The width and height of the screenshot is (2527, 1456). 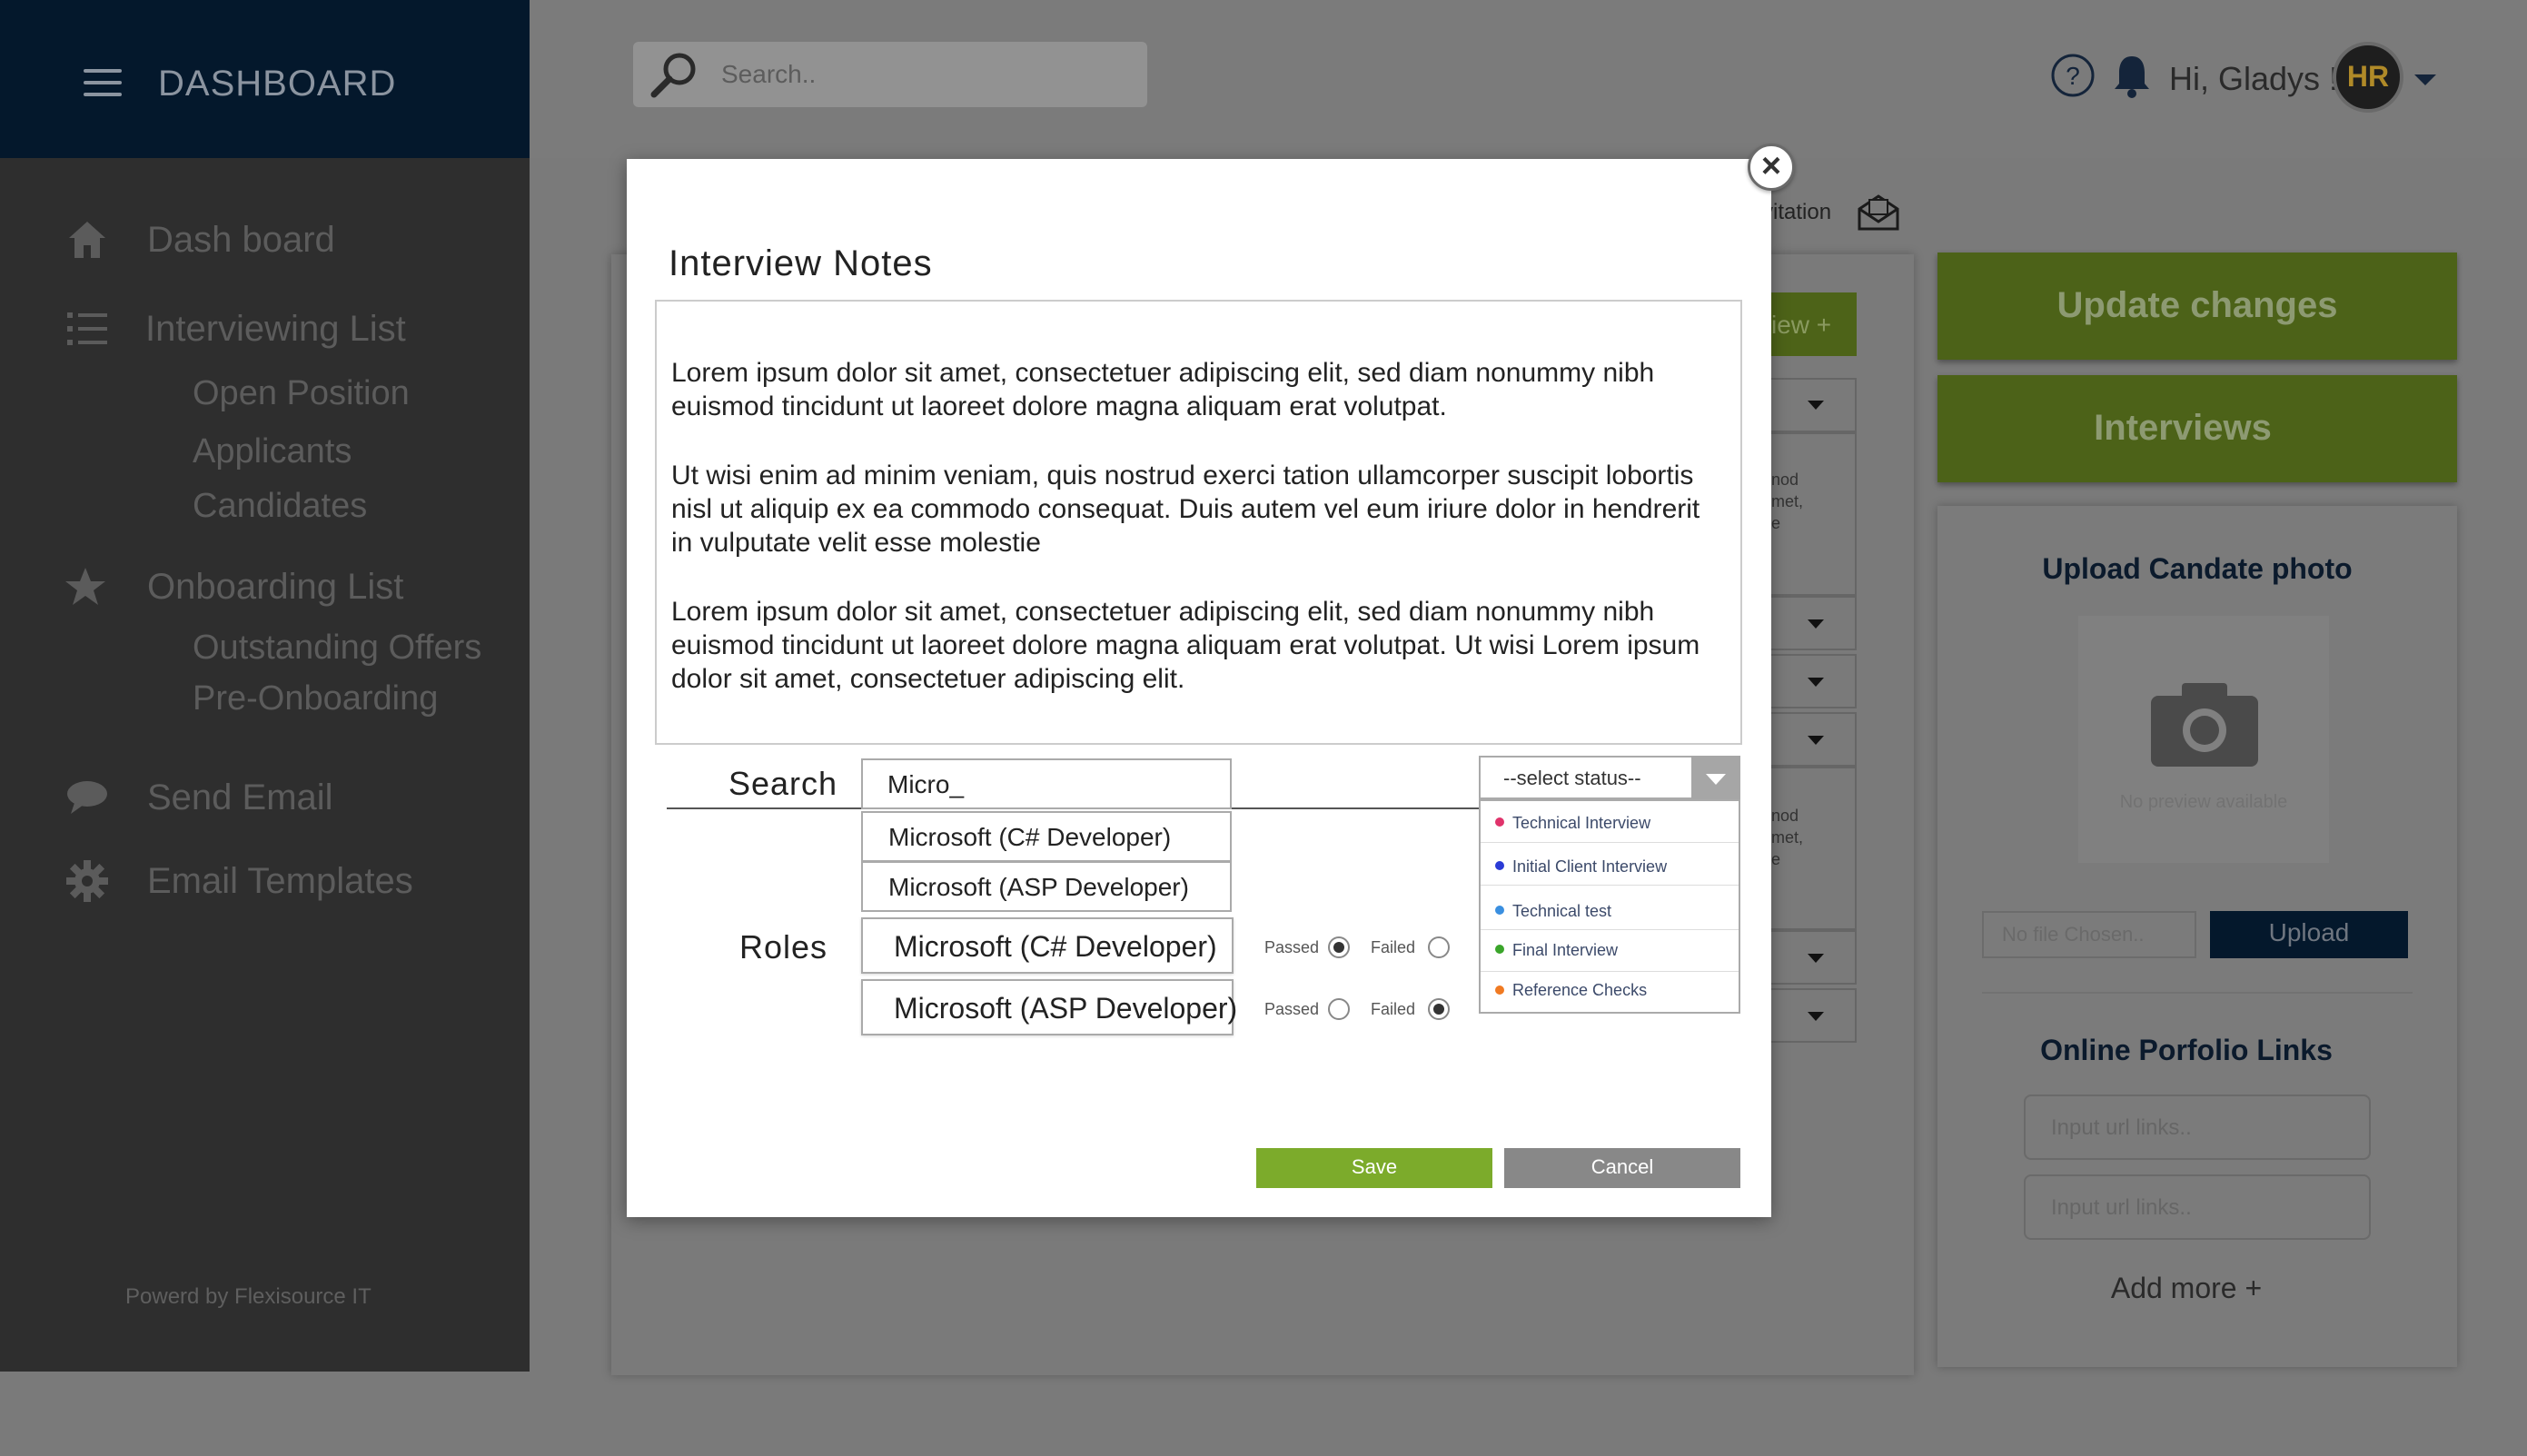 I want to click on avatar: HR, so click(x=2368, y=78).